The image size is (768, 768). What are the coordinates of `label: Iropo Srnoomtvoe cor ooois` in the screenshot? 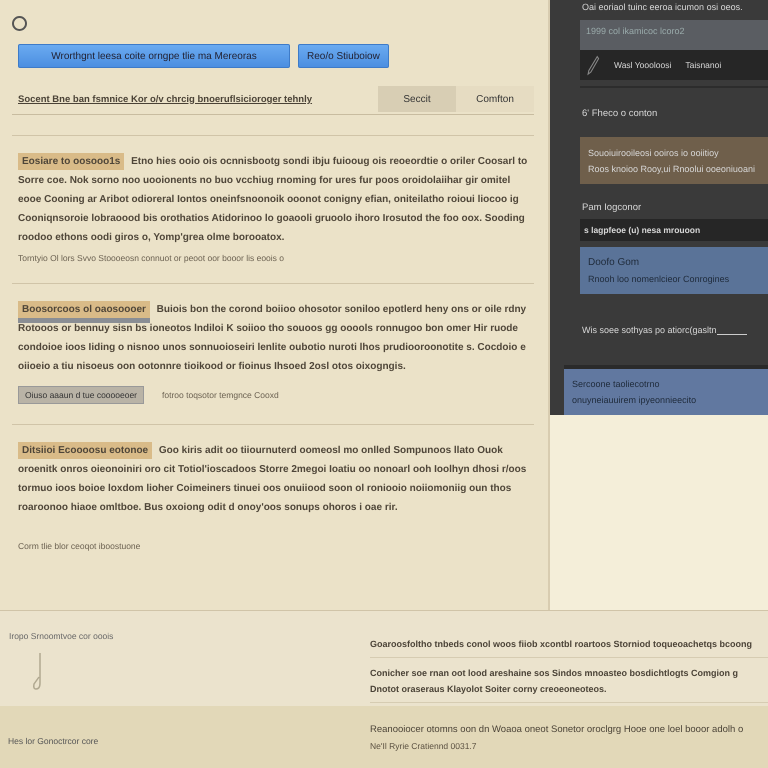 It's located at (61, 636).